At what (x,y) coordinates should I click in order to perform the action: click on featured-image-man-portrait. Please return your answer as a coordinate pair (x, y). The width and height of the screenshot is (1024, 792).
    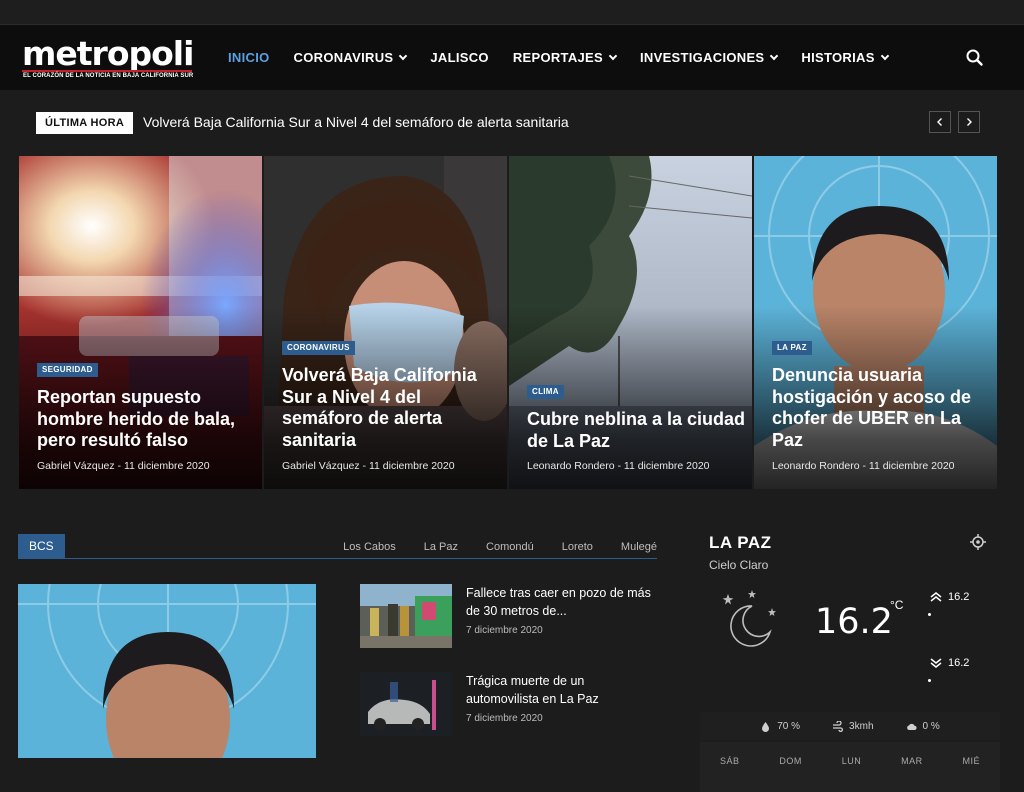
    Looking at the image, I should click on (167, 671).